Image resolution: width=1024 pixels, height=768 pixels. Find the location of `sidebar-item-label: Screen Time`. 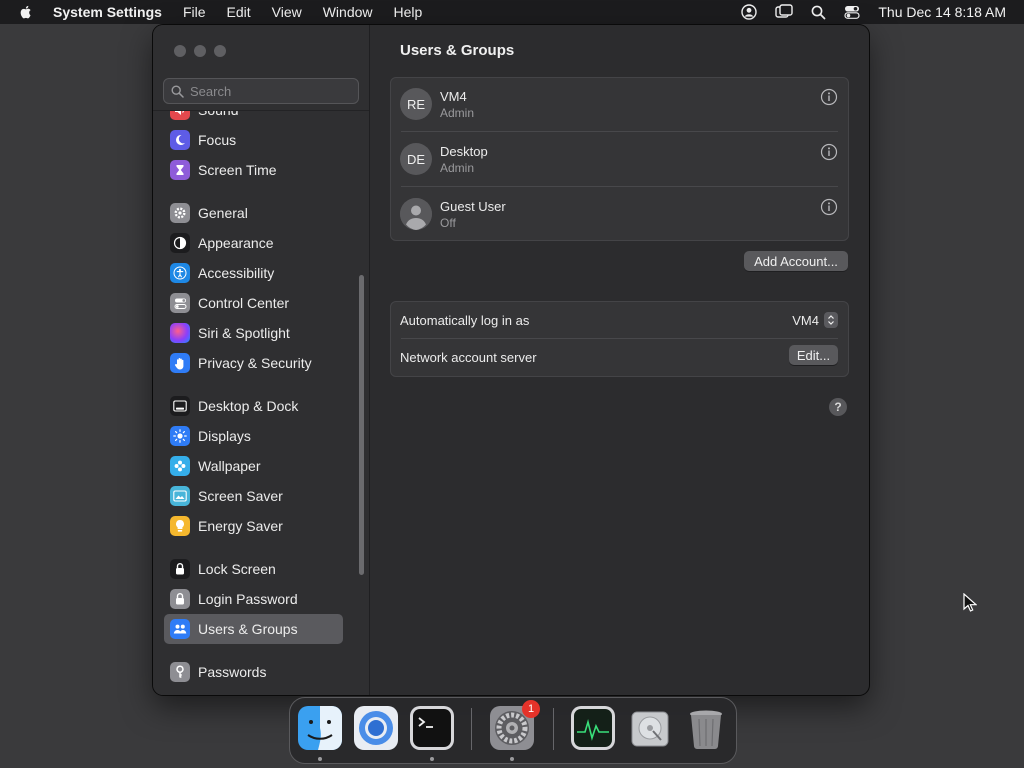

sidebar-item-label: Screen Time is located at coordinates (237, 170).